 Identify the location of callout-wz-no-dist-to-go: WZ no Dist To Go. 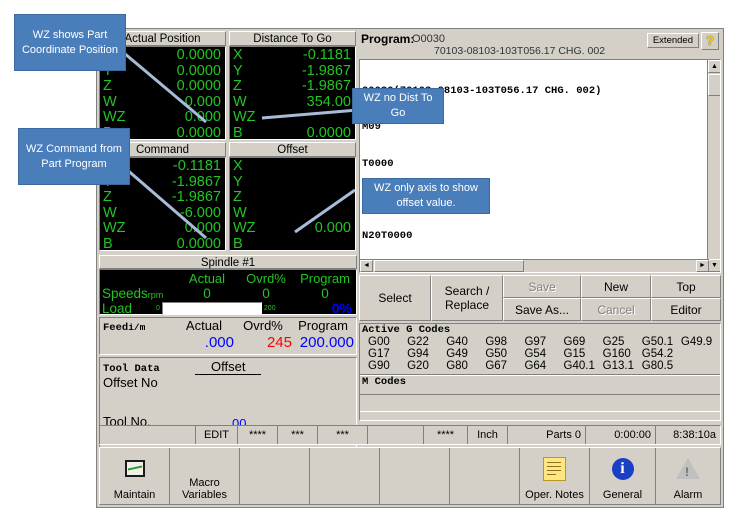
(398, 106).